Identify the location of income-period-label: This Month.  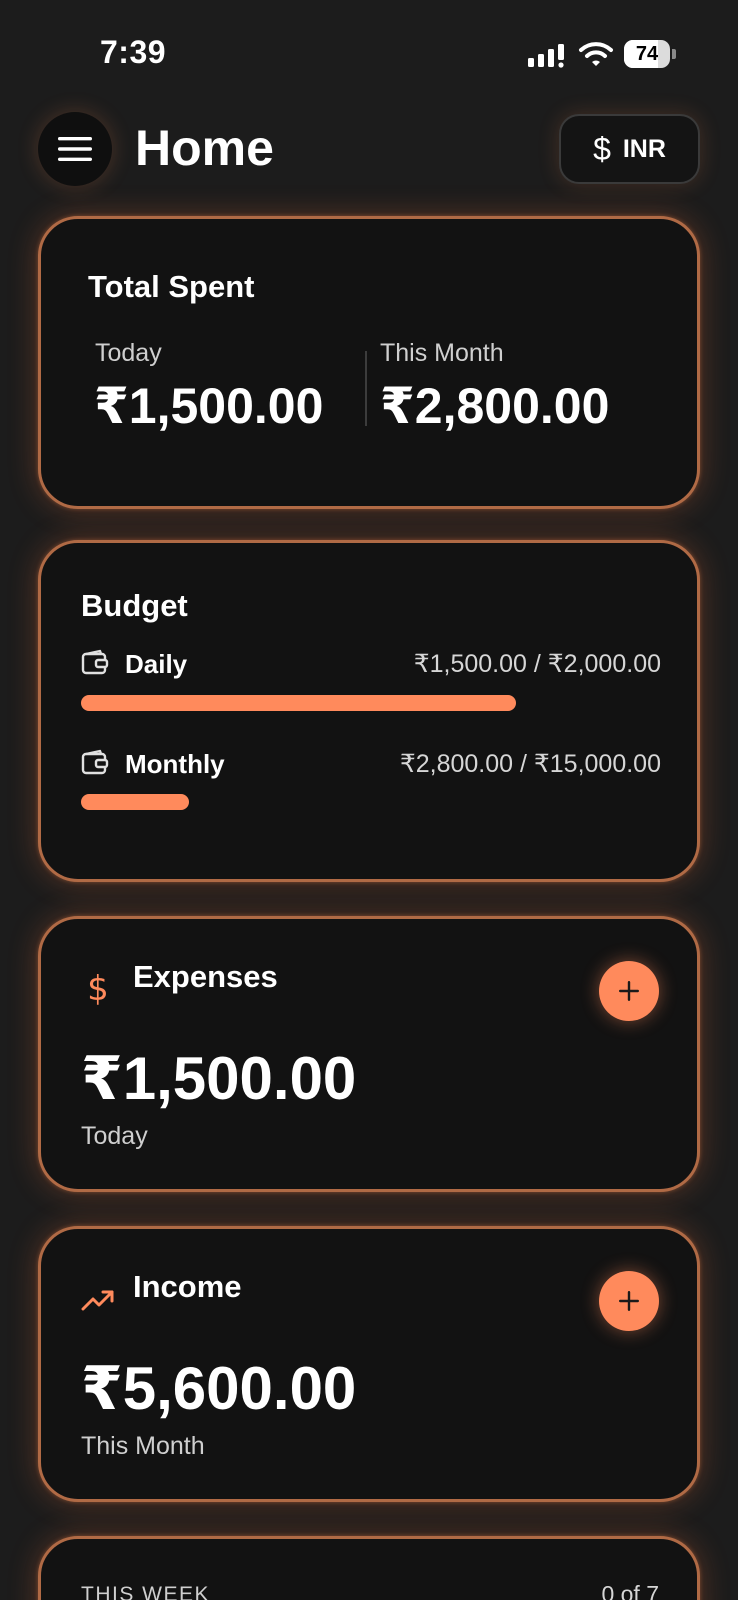
(143, 1446).